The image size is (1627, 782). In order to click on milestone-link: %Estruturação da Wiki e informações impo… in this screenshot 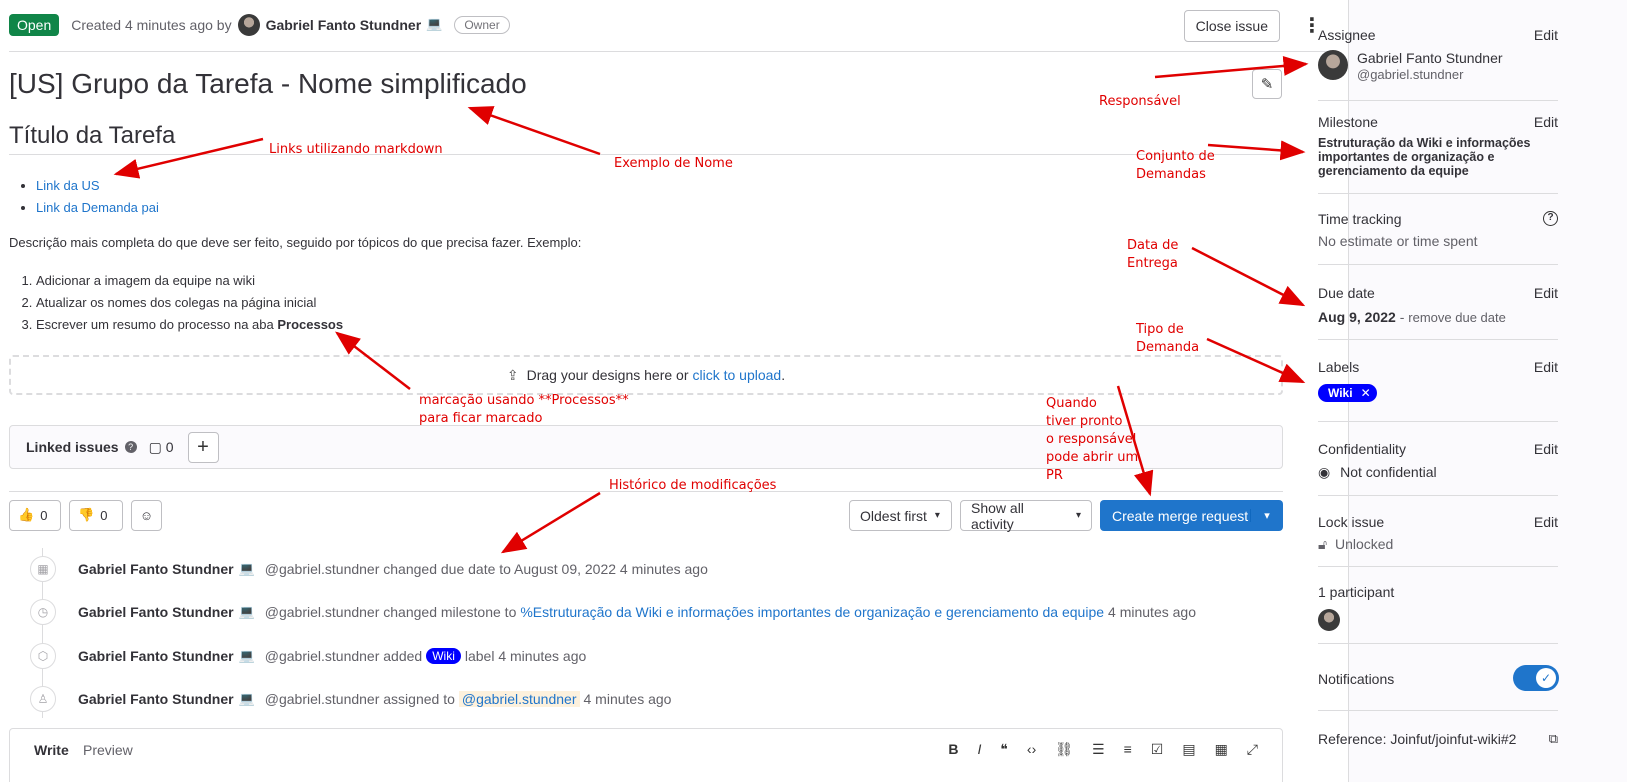, I will do `click(812, 612)`.